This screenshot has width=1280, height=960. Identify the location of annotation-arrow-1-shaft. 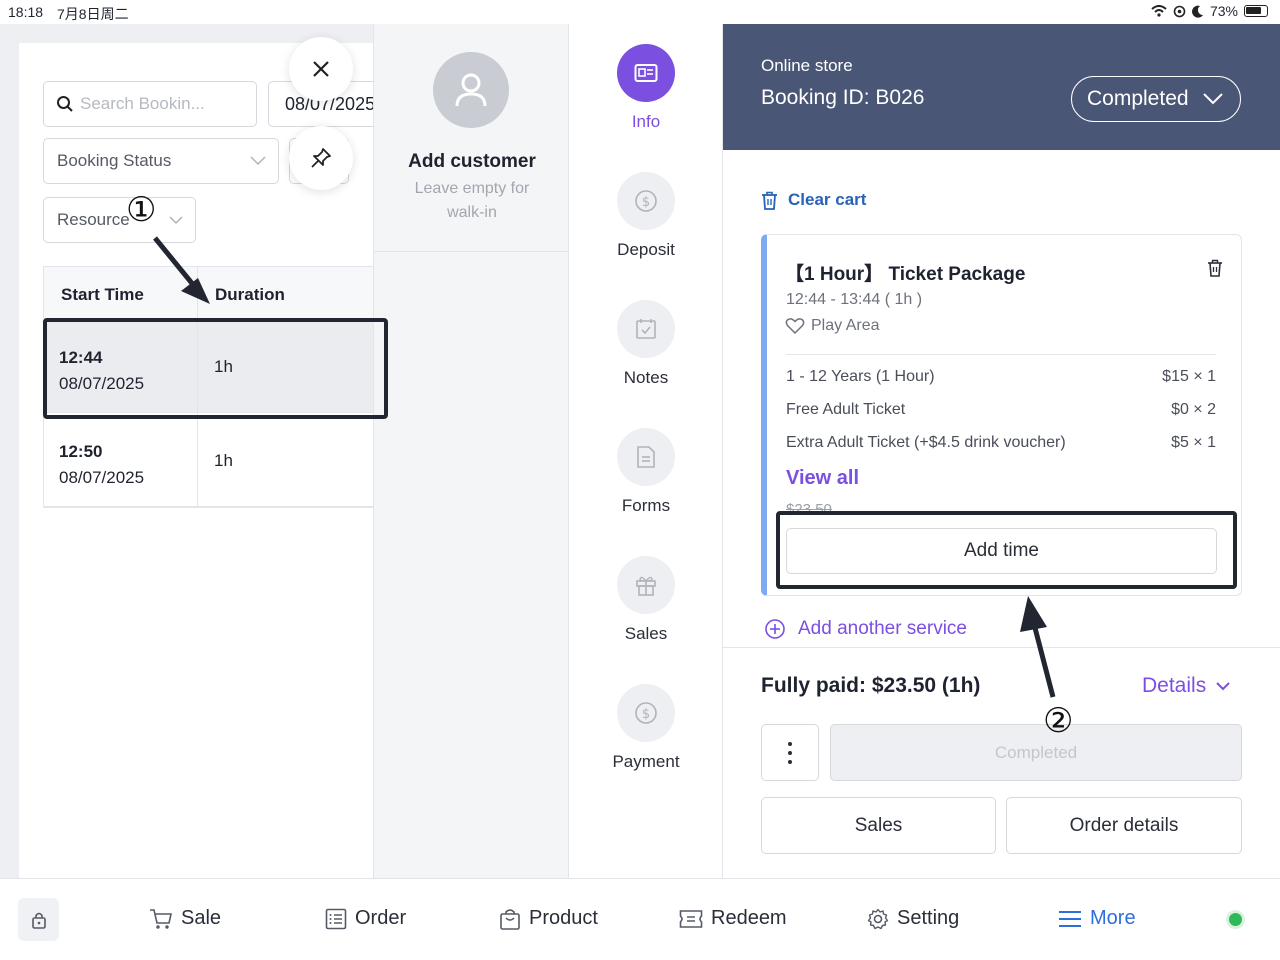
(175, 262).